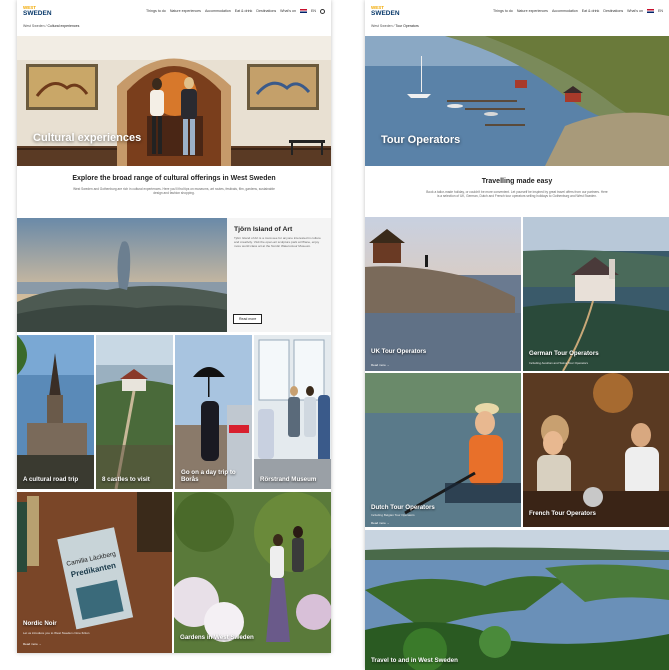 The height and width of the screenshot is (670, 669). What do you see at coordinates (393, 515) in the screenshot?
I see `card-subtitle: Including Belgian Tour Operators` at bounding box center [393, 515].